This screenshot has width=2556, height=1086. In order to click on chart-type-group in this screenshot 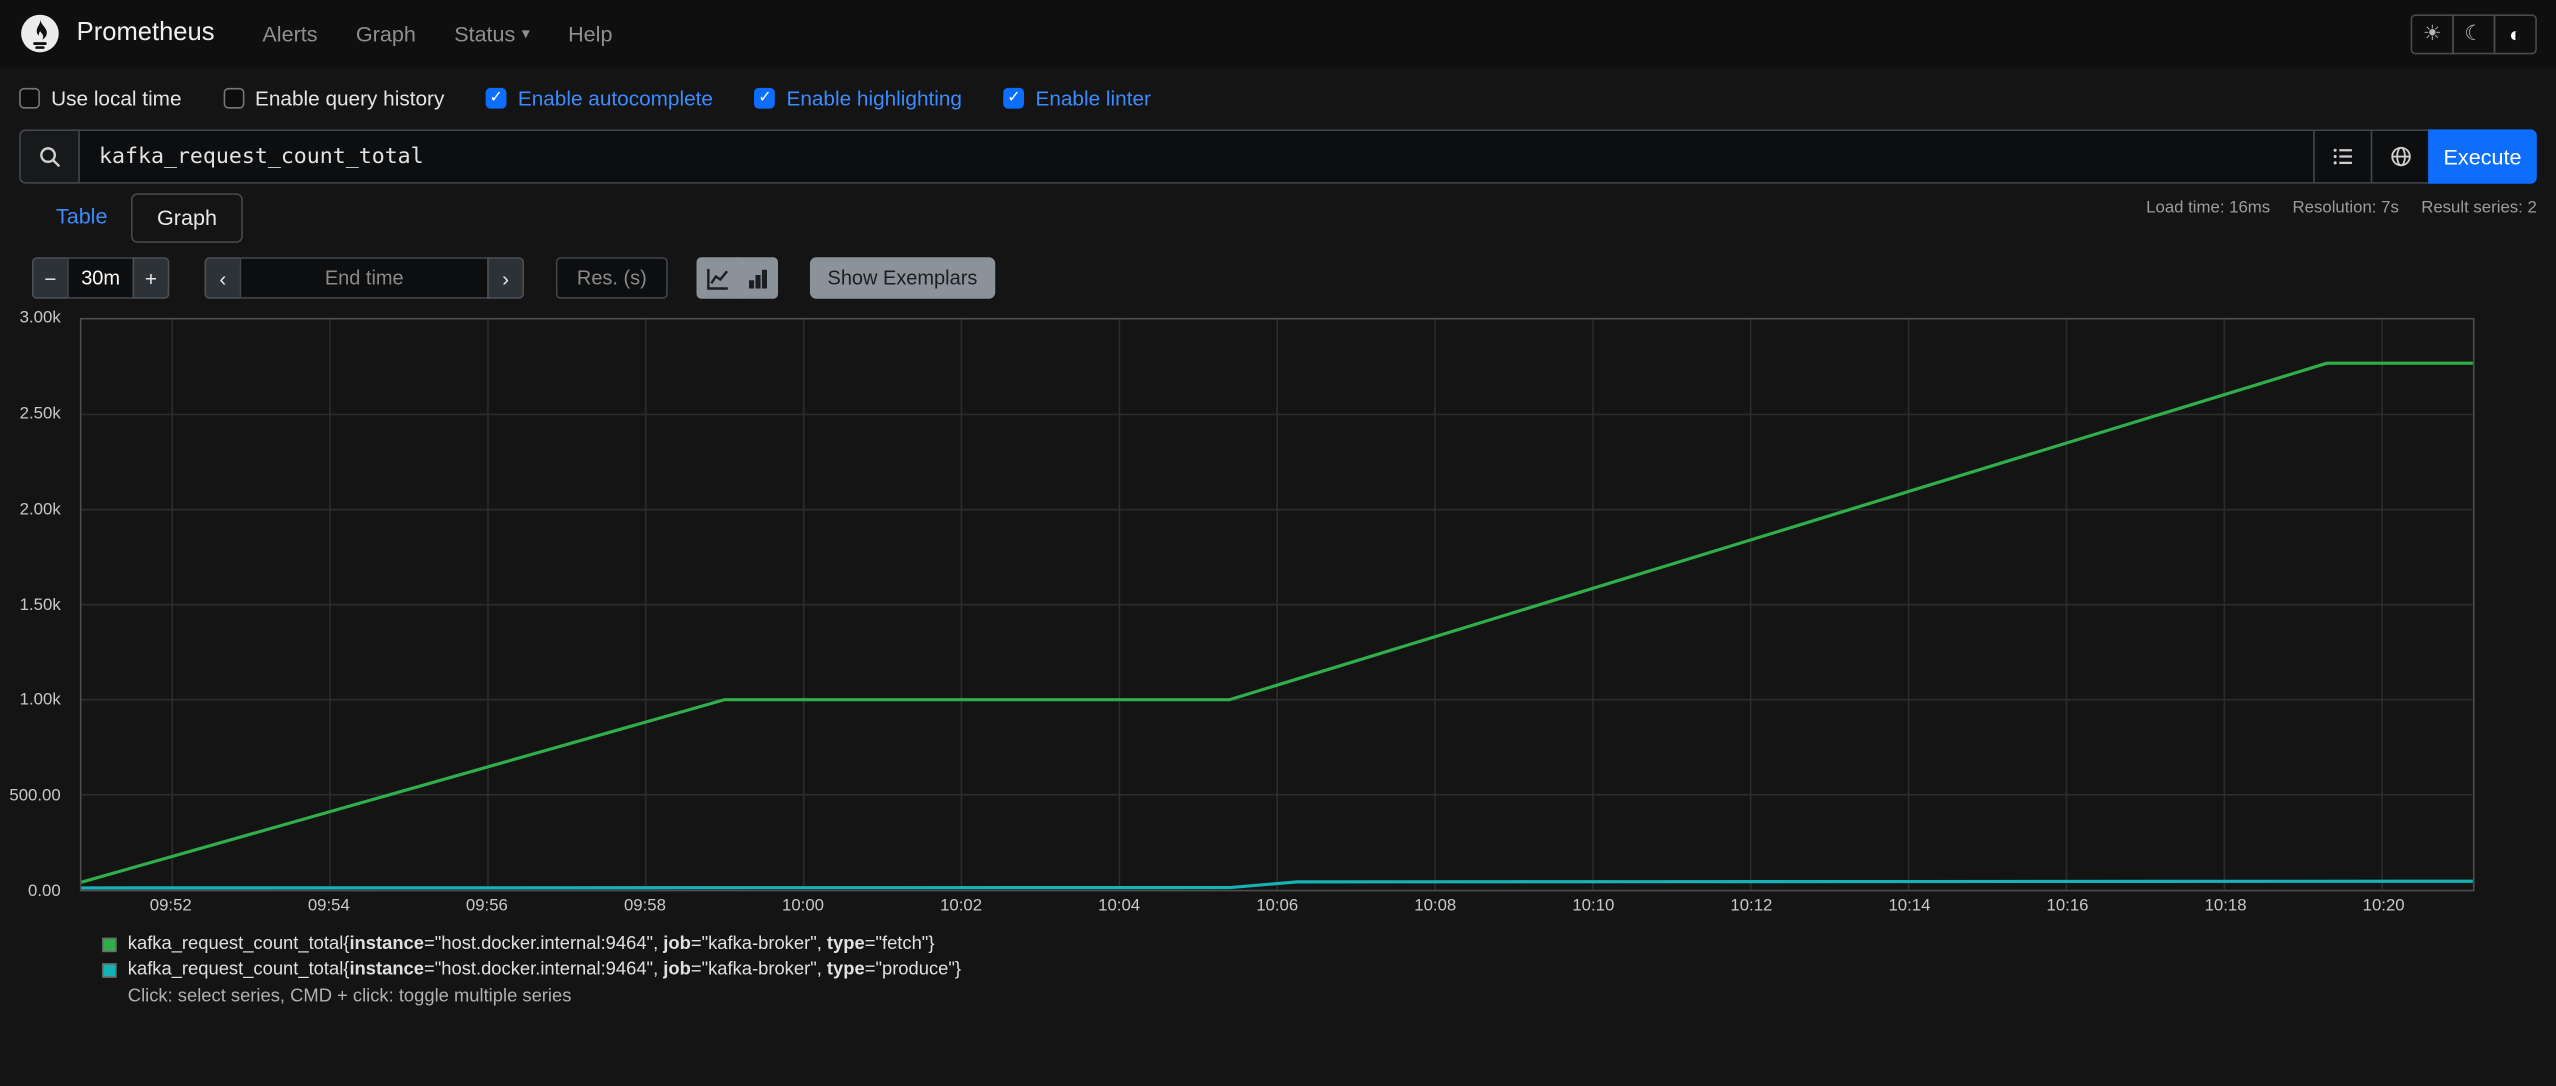, I will do `click(737, 278)`.